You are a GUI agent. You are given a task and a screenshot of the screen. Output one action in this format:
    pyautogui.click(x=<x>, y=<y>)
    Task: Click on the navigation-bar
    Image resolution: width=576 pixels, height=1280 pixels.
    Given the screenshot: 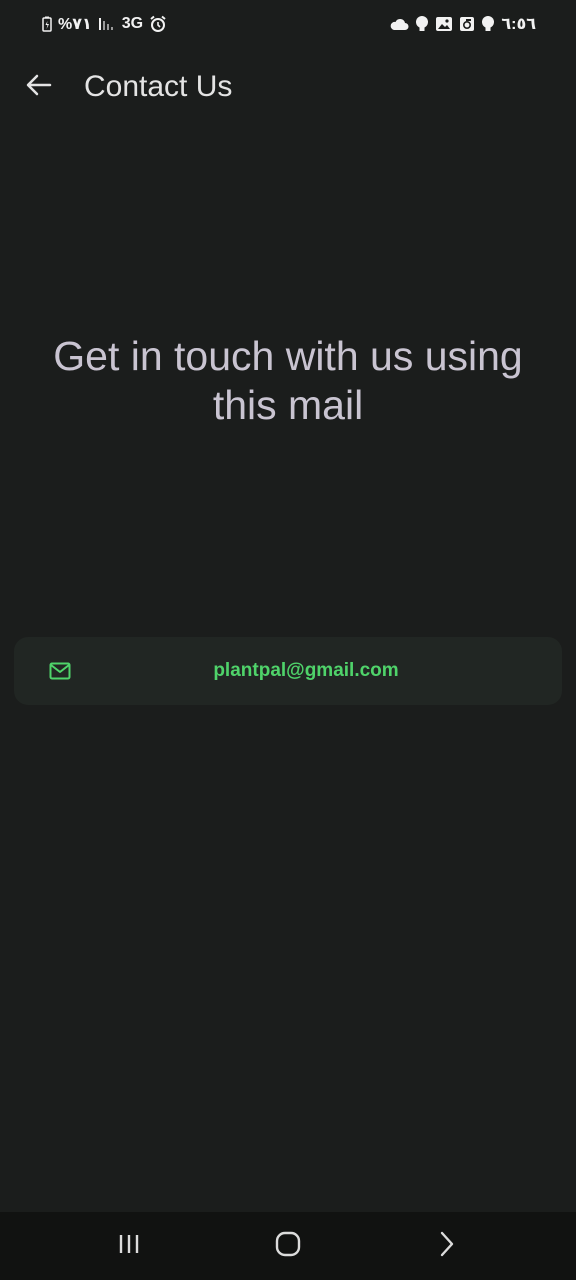 What is the action you would take?
    pyautogui.click(x=288, y=1246)
    